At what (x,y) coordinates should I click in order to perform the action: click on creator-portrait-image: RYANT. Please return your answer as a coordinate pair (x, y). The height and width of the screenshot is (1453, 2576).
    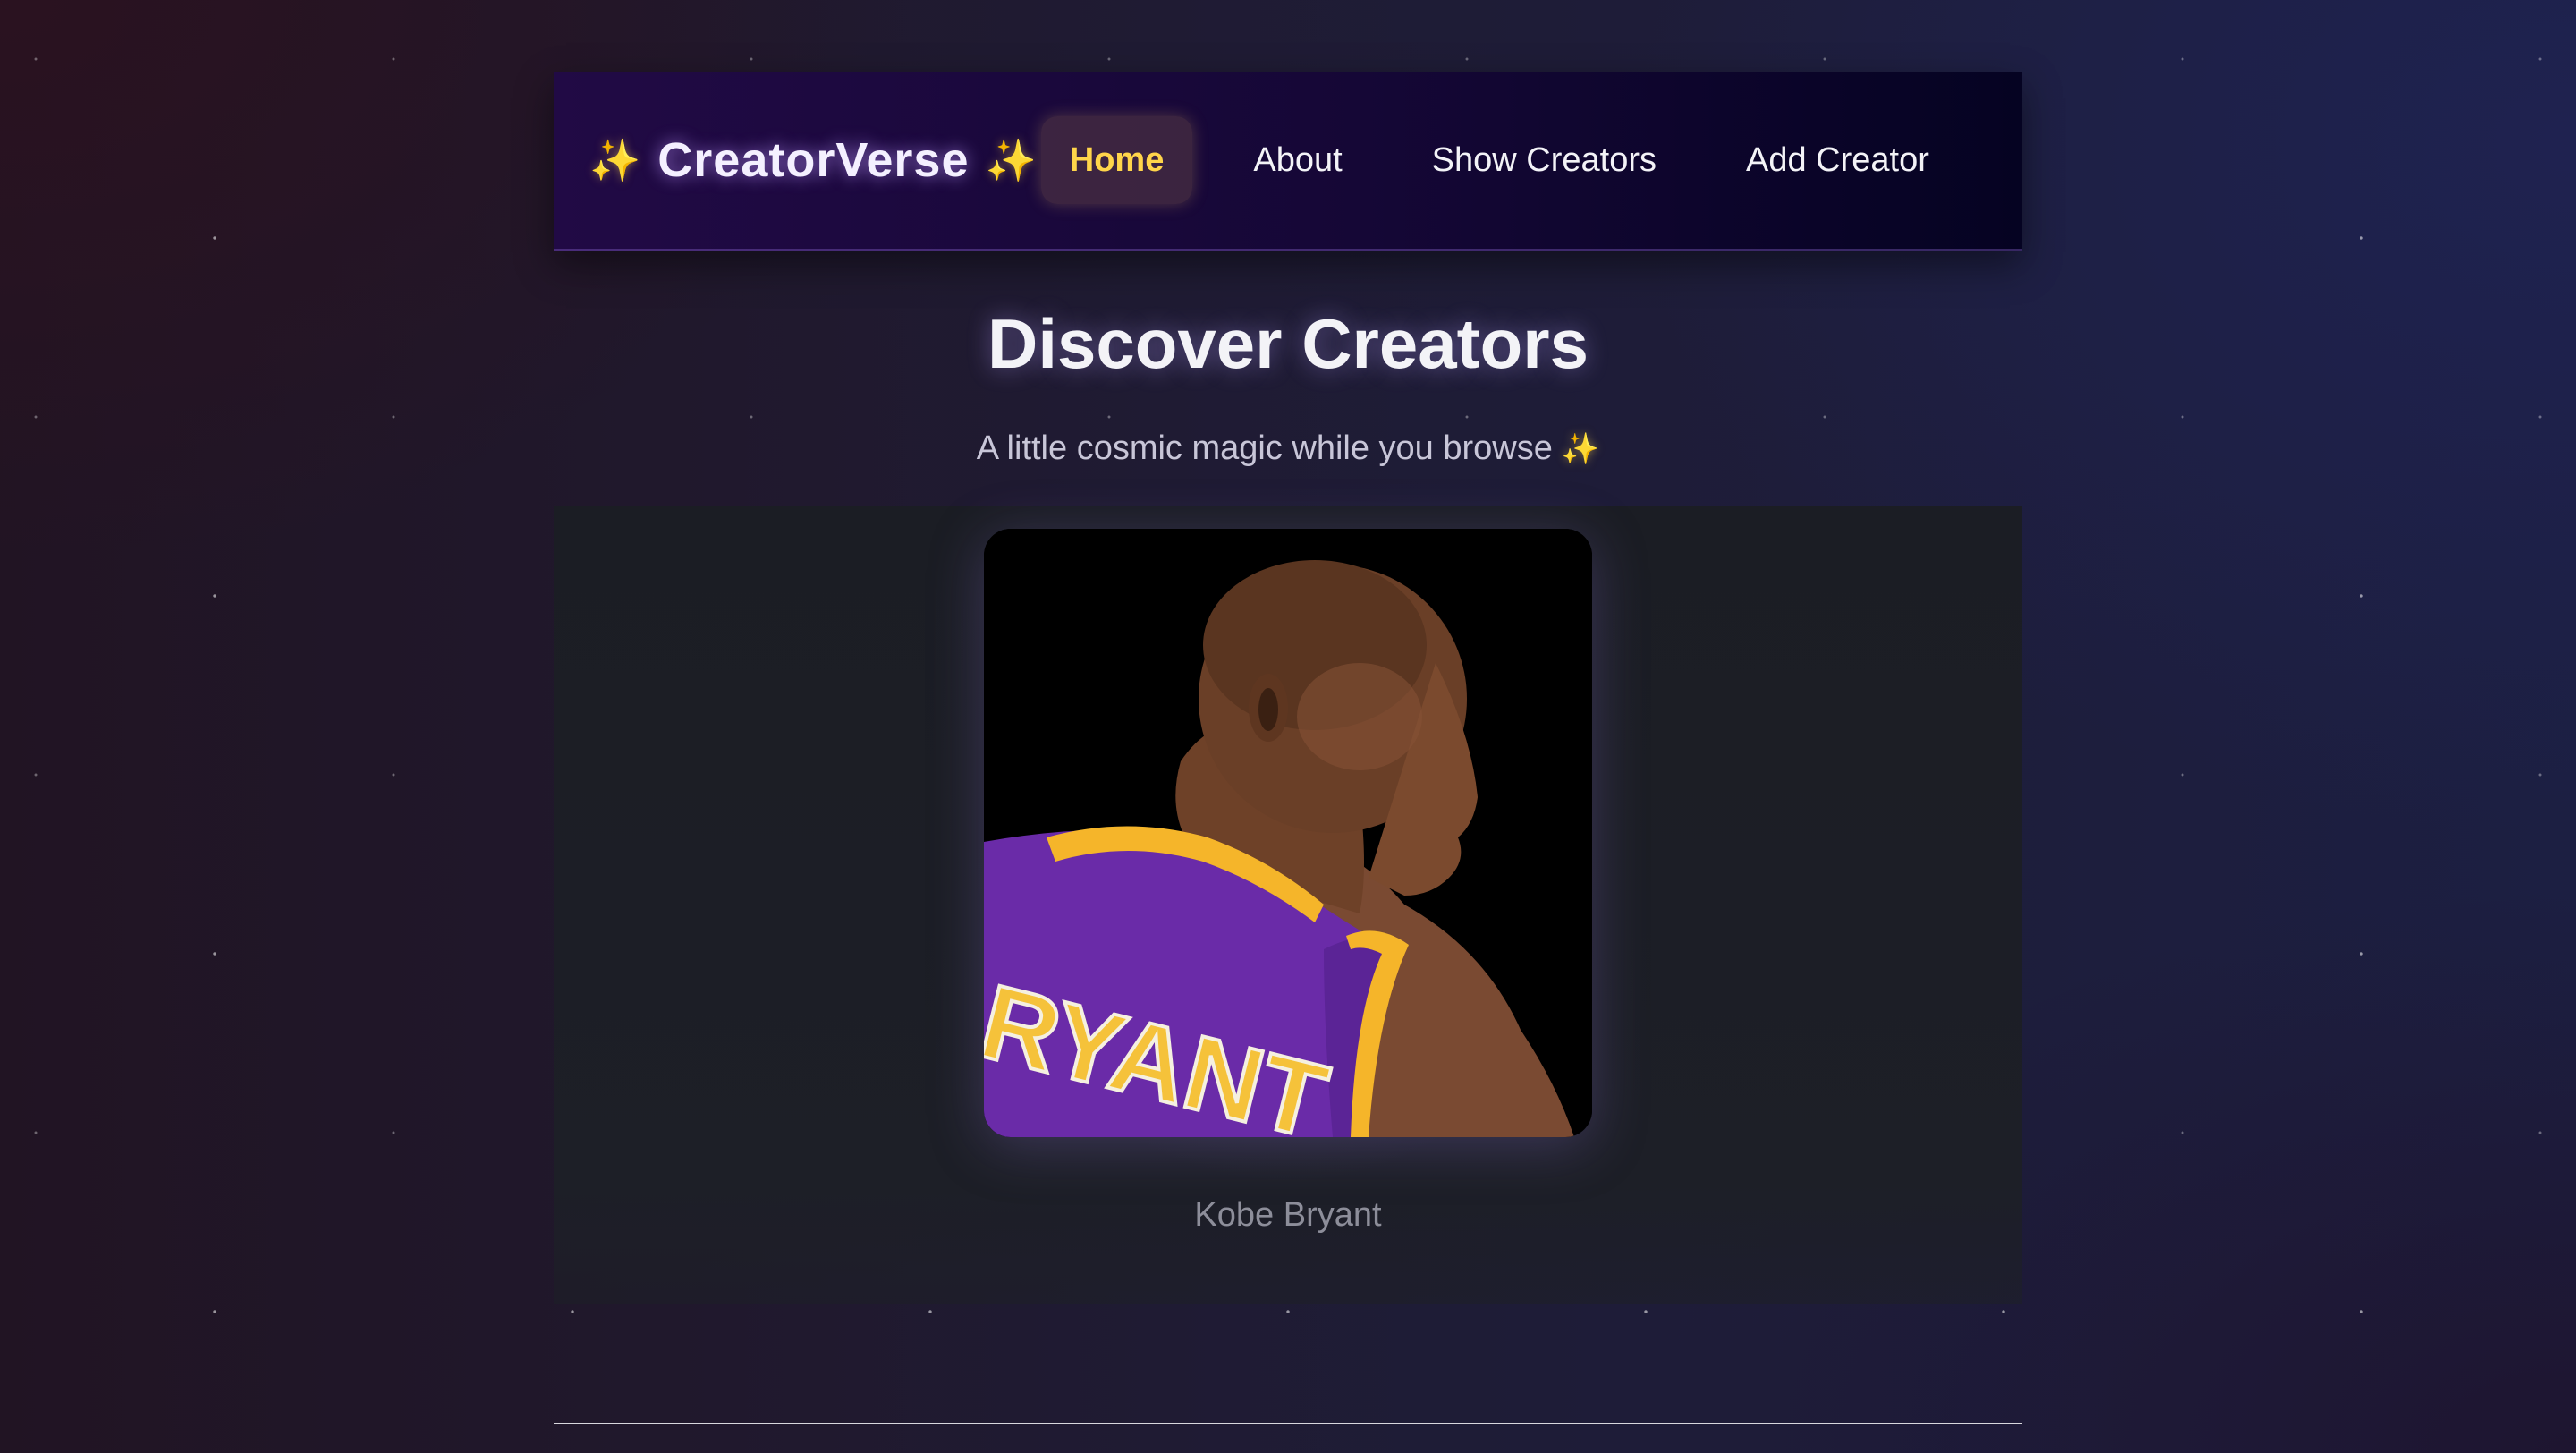
    Looking at the image, I should click on (1288, 833).